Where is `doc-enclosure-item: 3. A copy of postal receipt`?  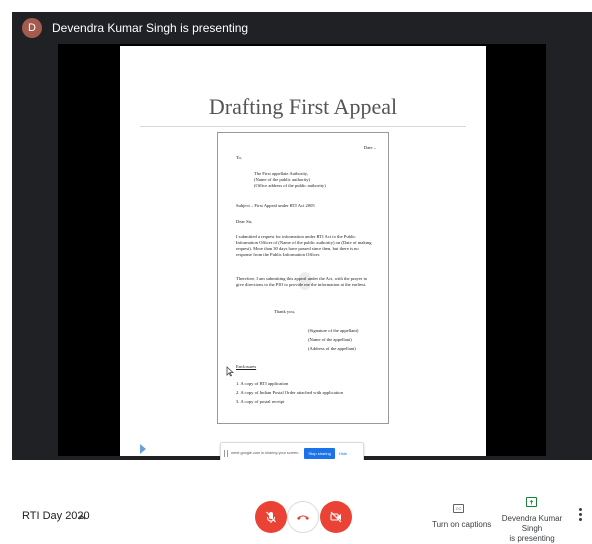 doc-enclosure-item: 3. A copy of postal receipt is located at coordinates (260, 401).